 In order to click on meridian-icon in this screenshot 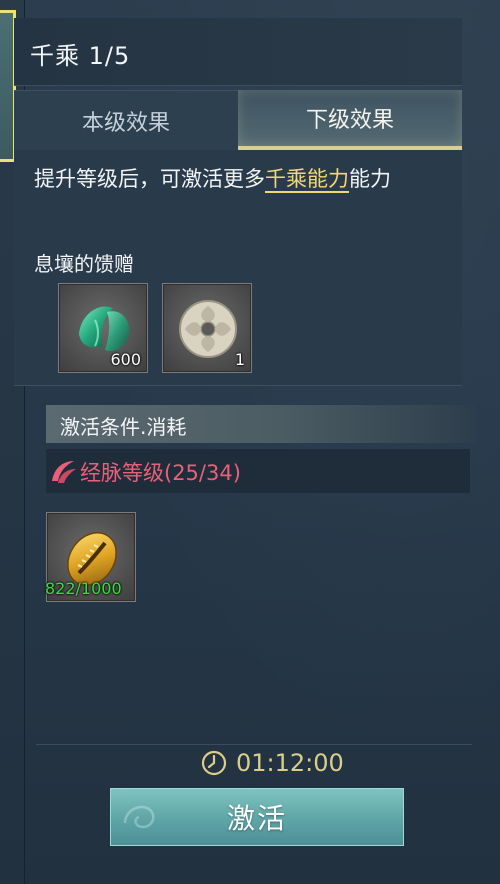, I will do `click(64, 472)`.